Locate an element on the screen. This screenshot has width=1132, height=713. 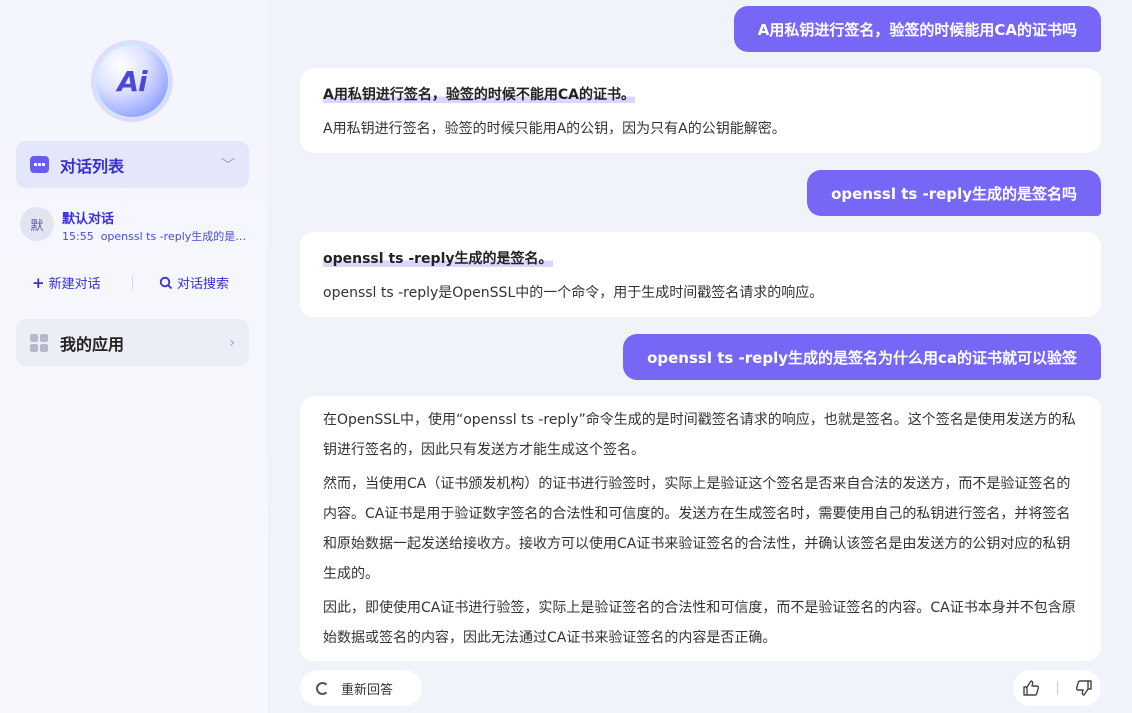
regenerate-label: 重新回答 is located at coordinates (367, 690).